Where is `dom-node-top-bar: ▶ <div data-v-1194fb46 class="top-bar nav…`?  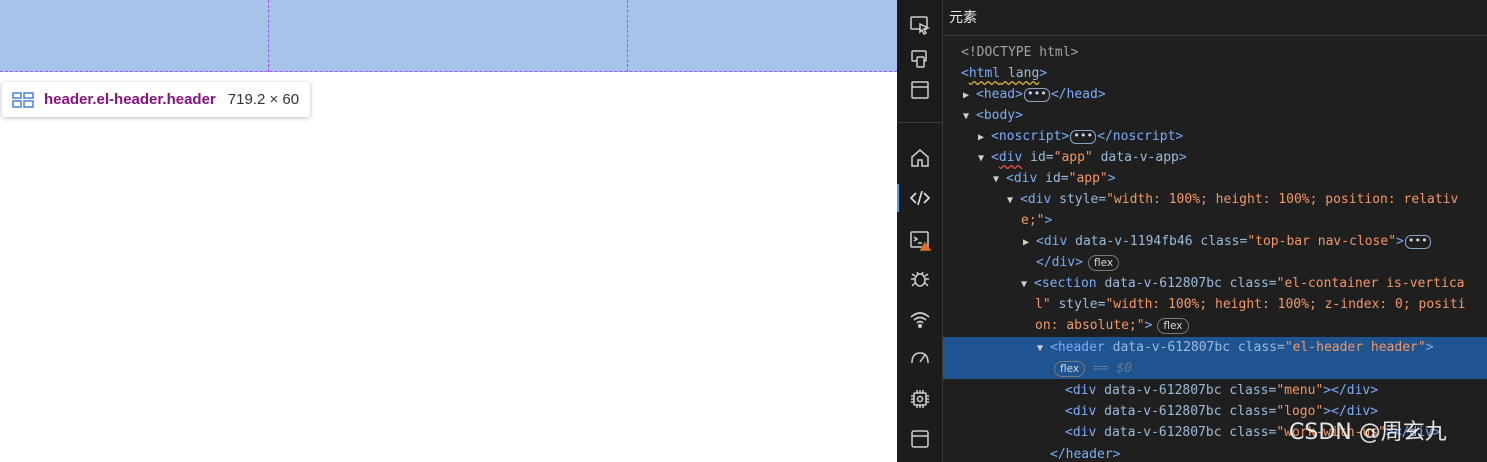 dom-node-top-bar: ▶ <div data-v-1194fb46 class="top-bar nav… is located at coordinates (1227, 241).